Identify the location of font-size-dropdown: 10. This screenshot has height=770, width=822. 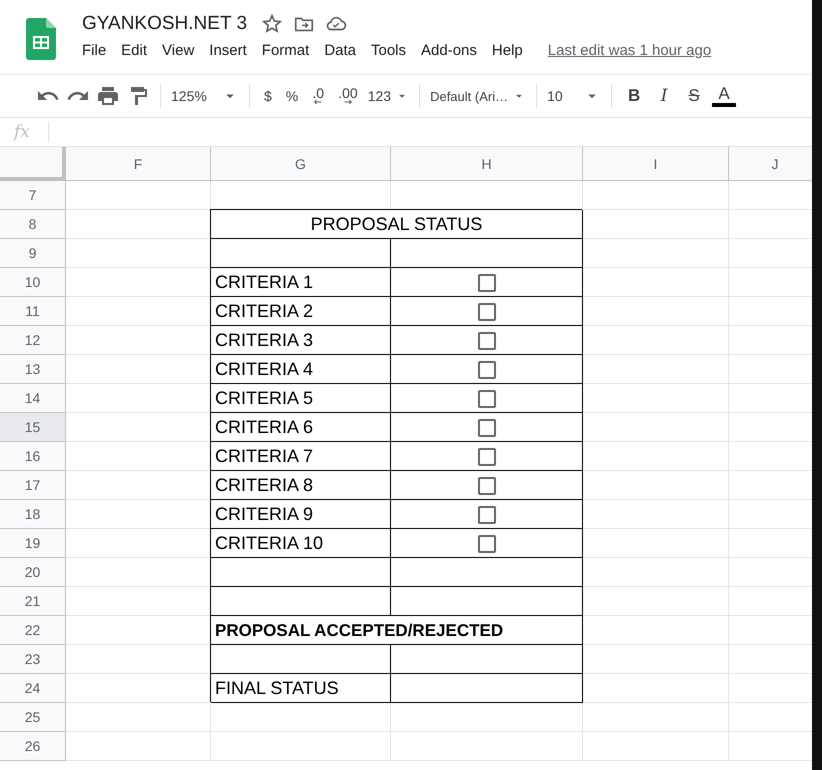
(574, 96).